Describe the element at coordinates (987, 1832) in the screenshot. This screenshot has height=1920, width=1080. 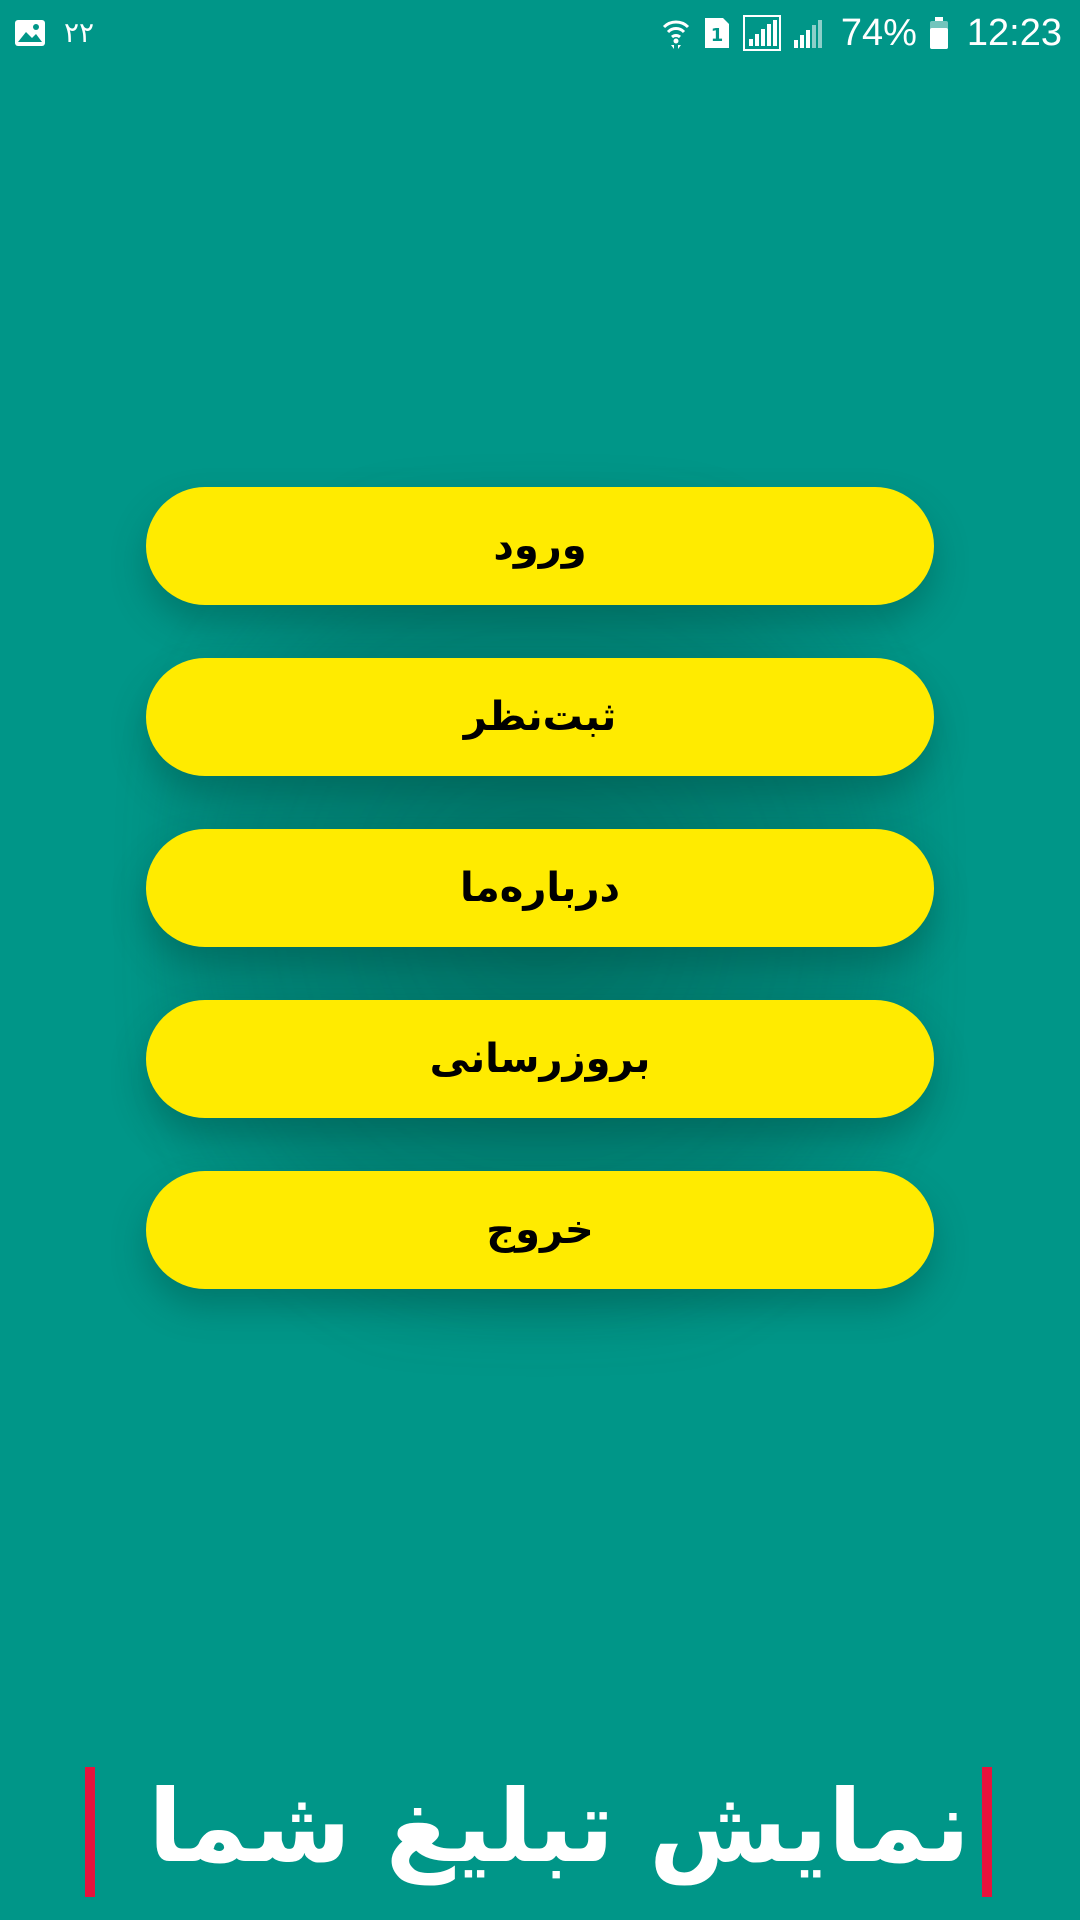
I see `ad-accent-bar-right` at that location.